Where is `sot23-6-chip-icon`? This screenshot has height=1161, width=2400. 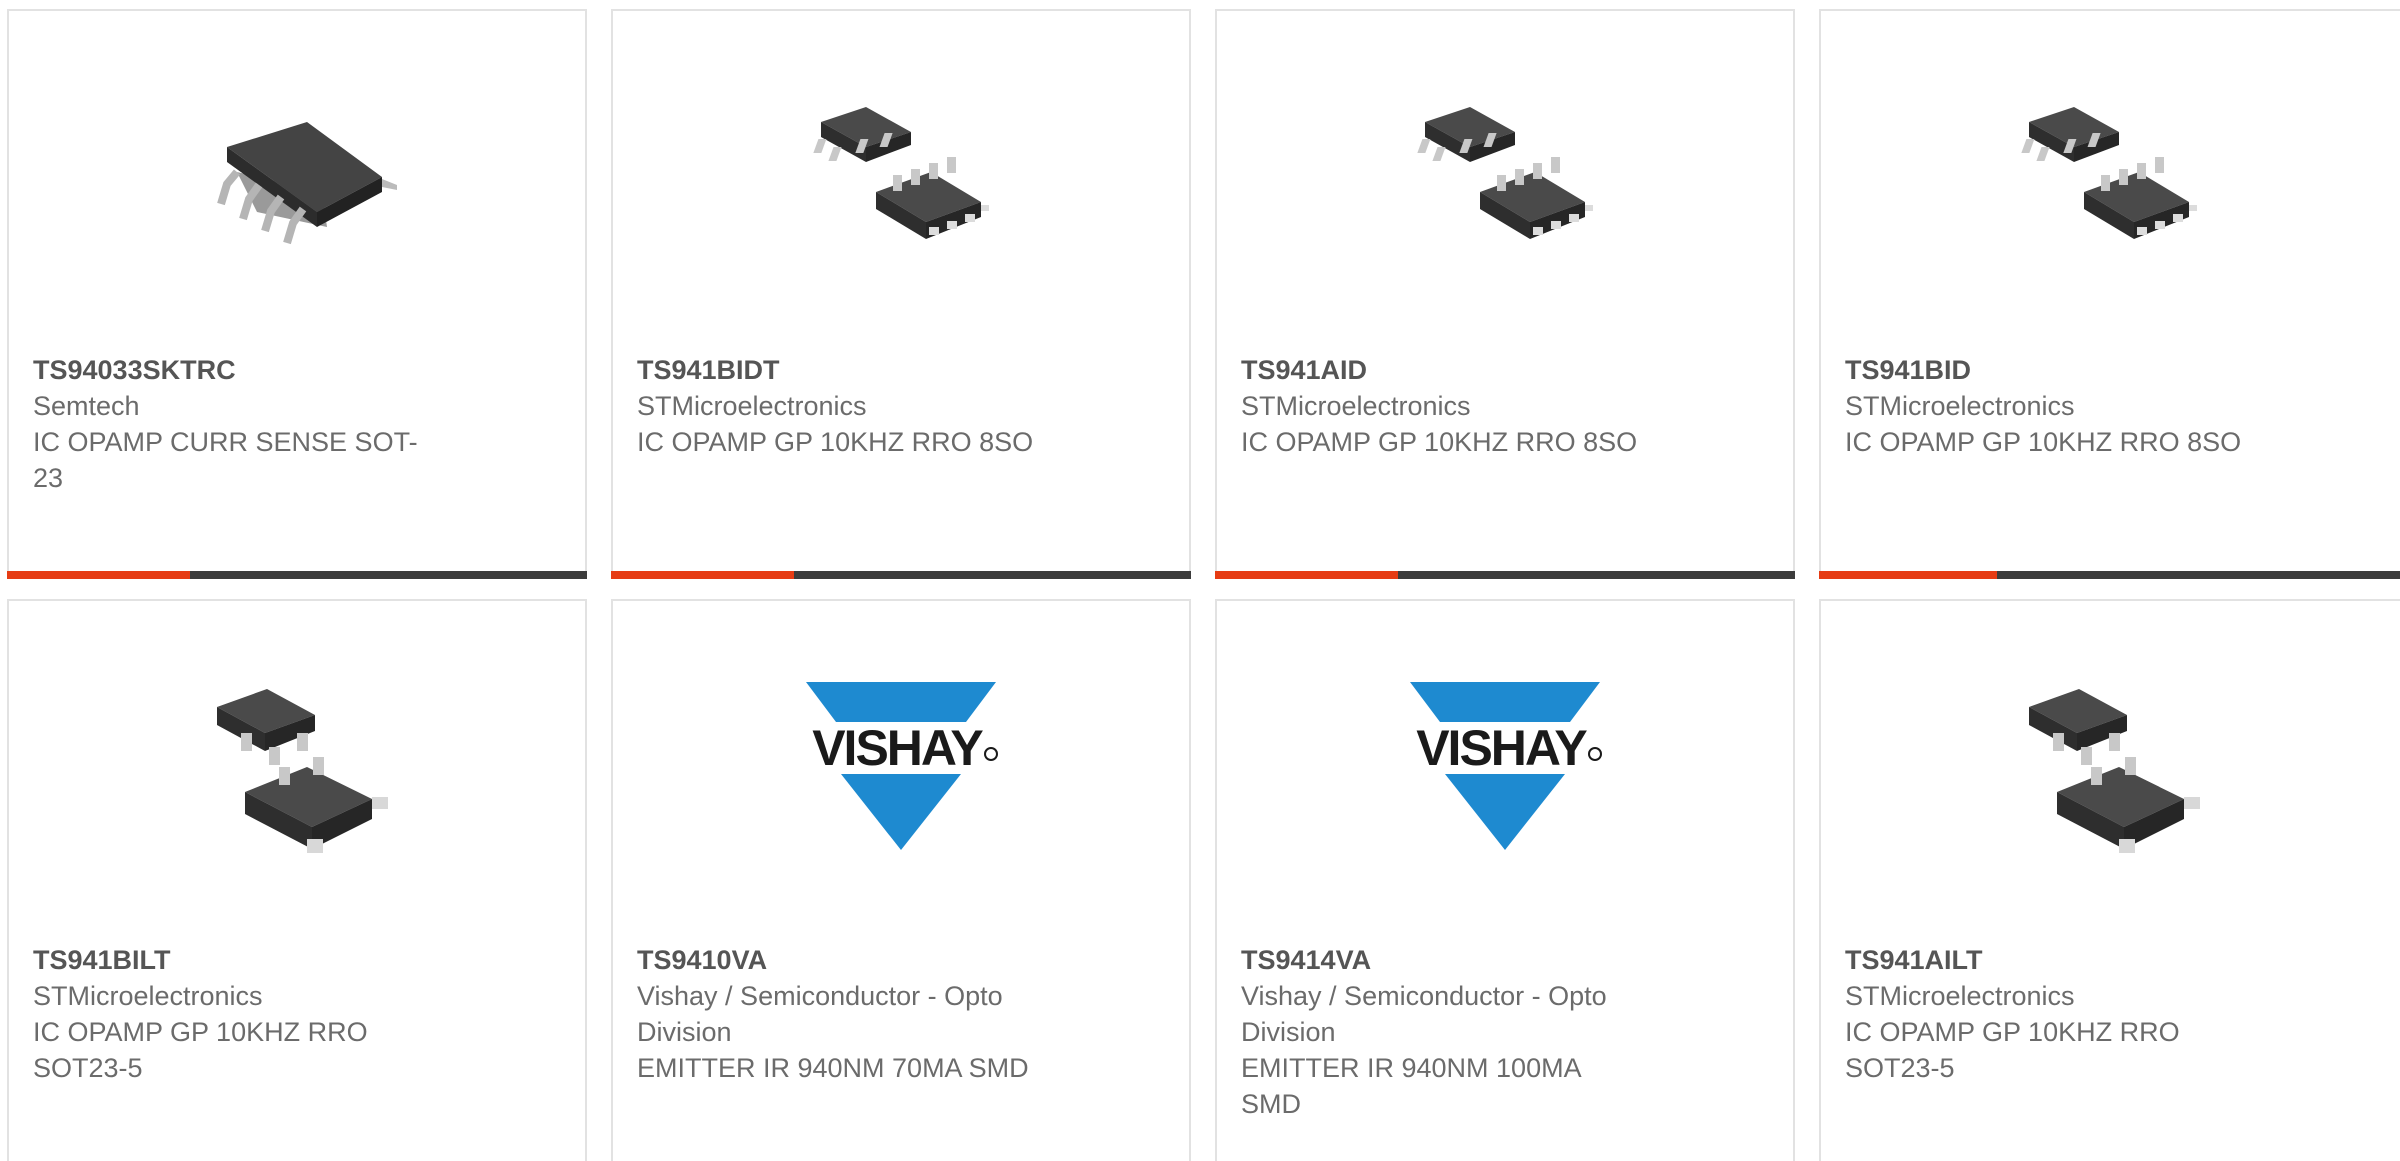 sot23-6-chip-icon is located at coordinates (307, 183).